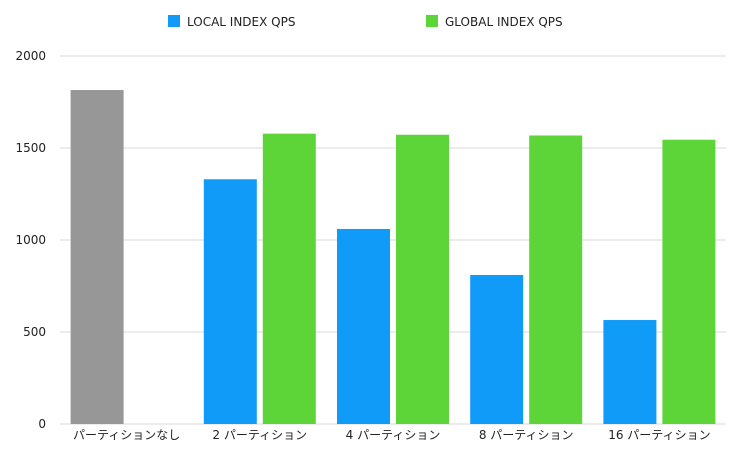 This screenshot has height=455, width=754. I want to click on legend-swatch-global, so click(432, 21).